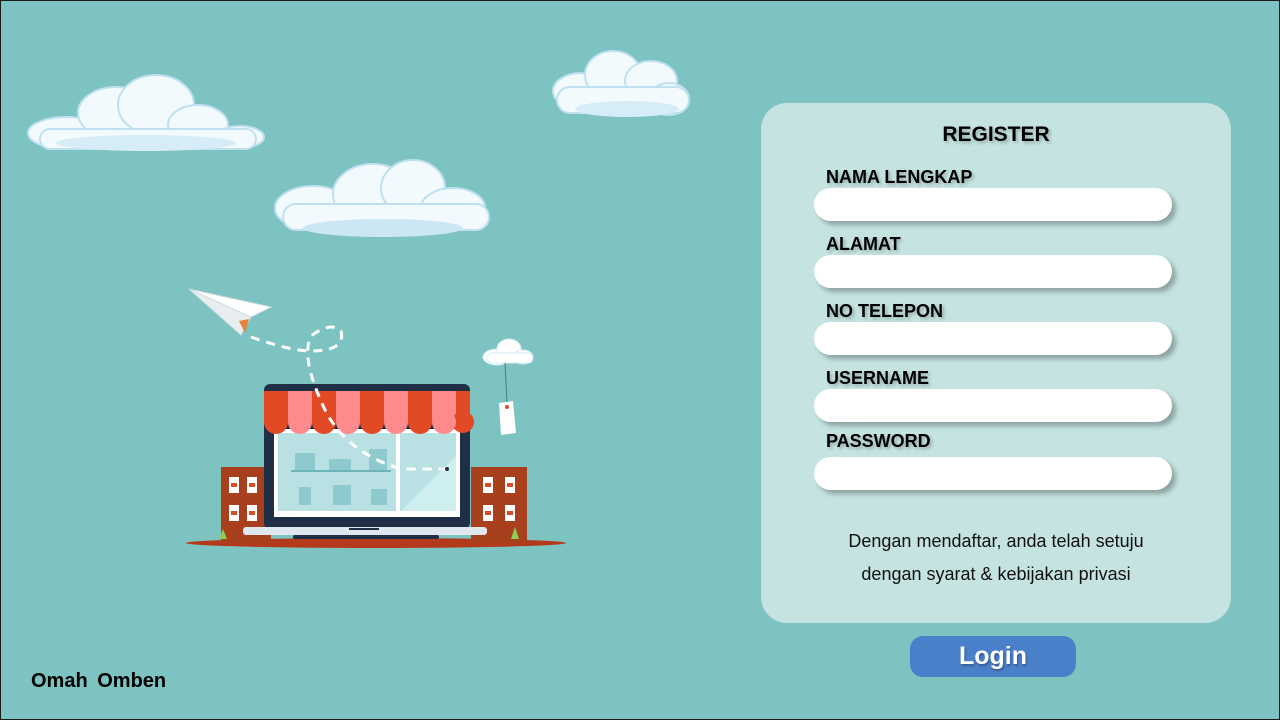 The width and height of the screenshot is (1280, 720). What do you see at coordinates (993, 405) in the screenshot?
I see `username-input` at bounding box center [993, 405].